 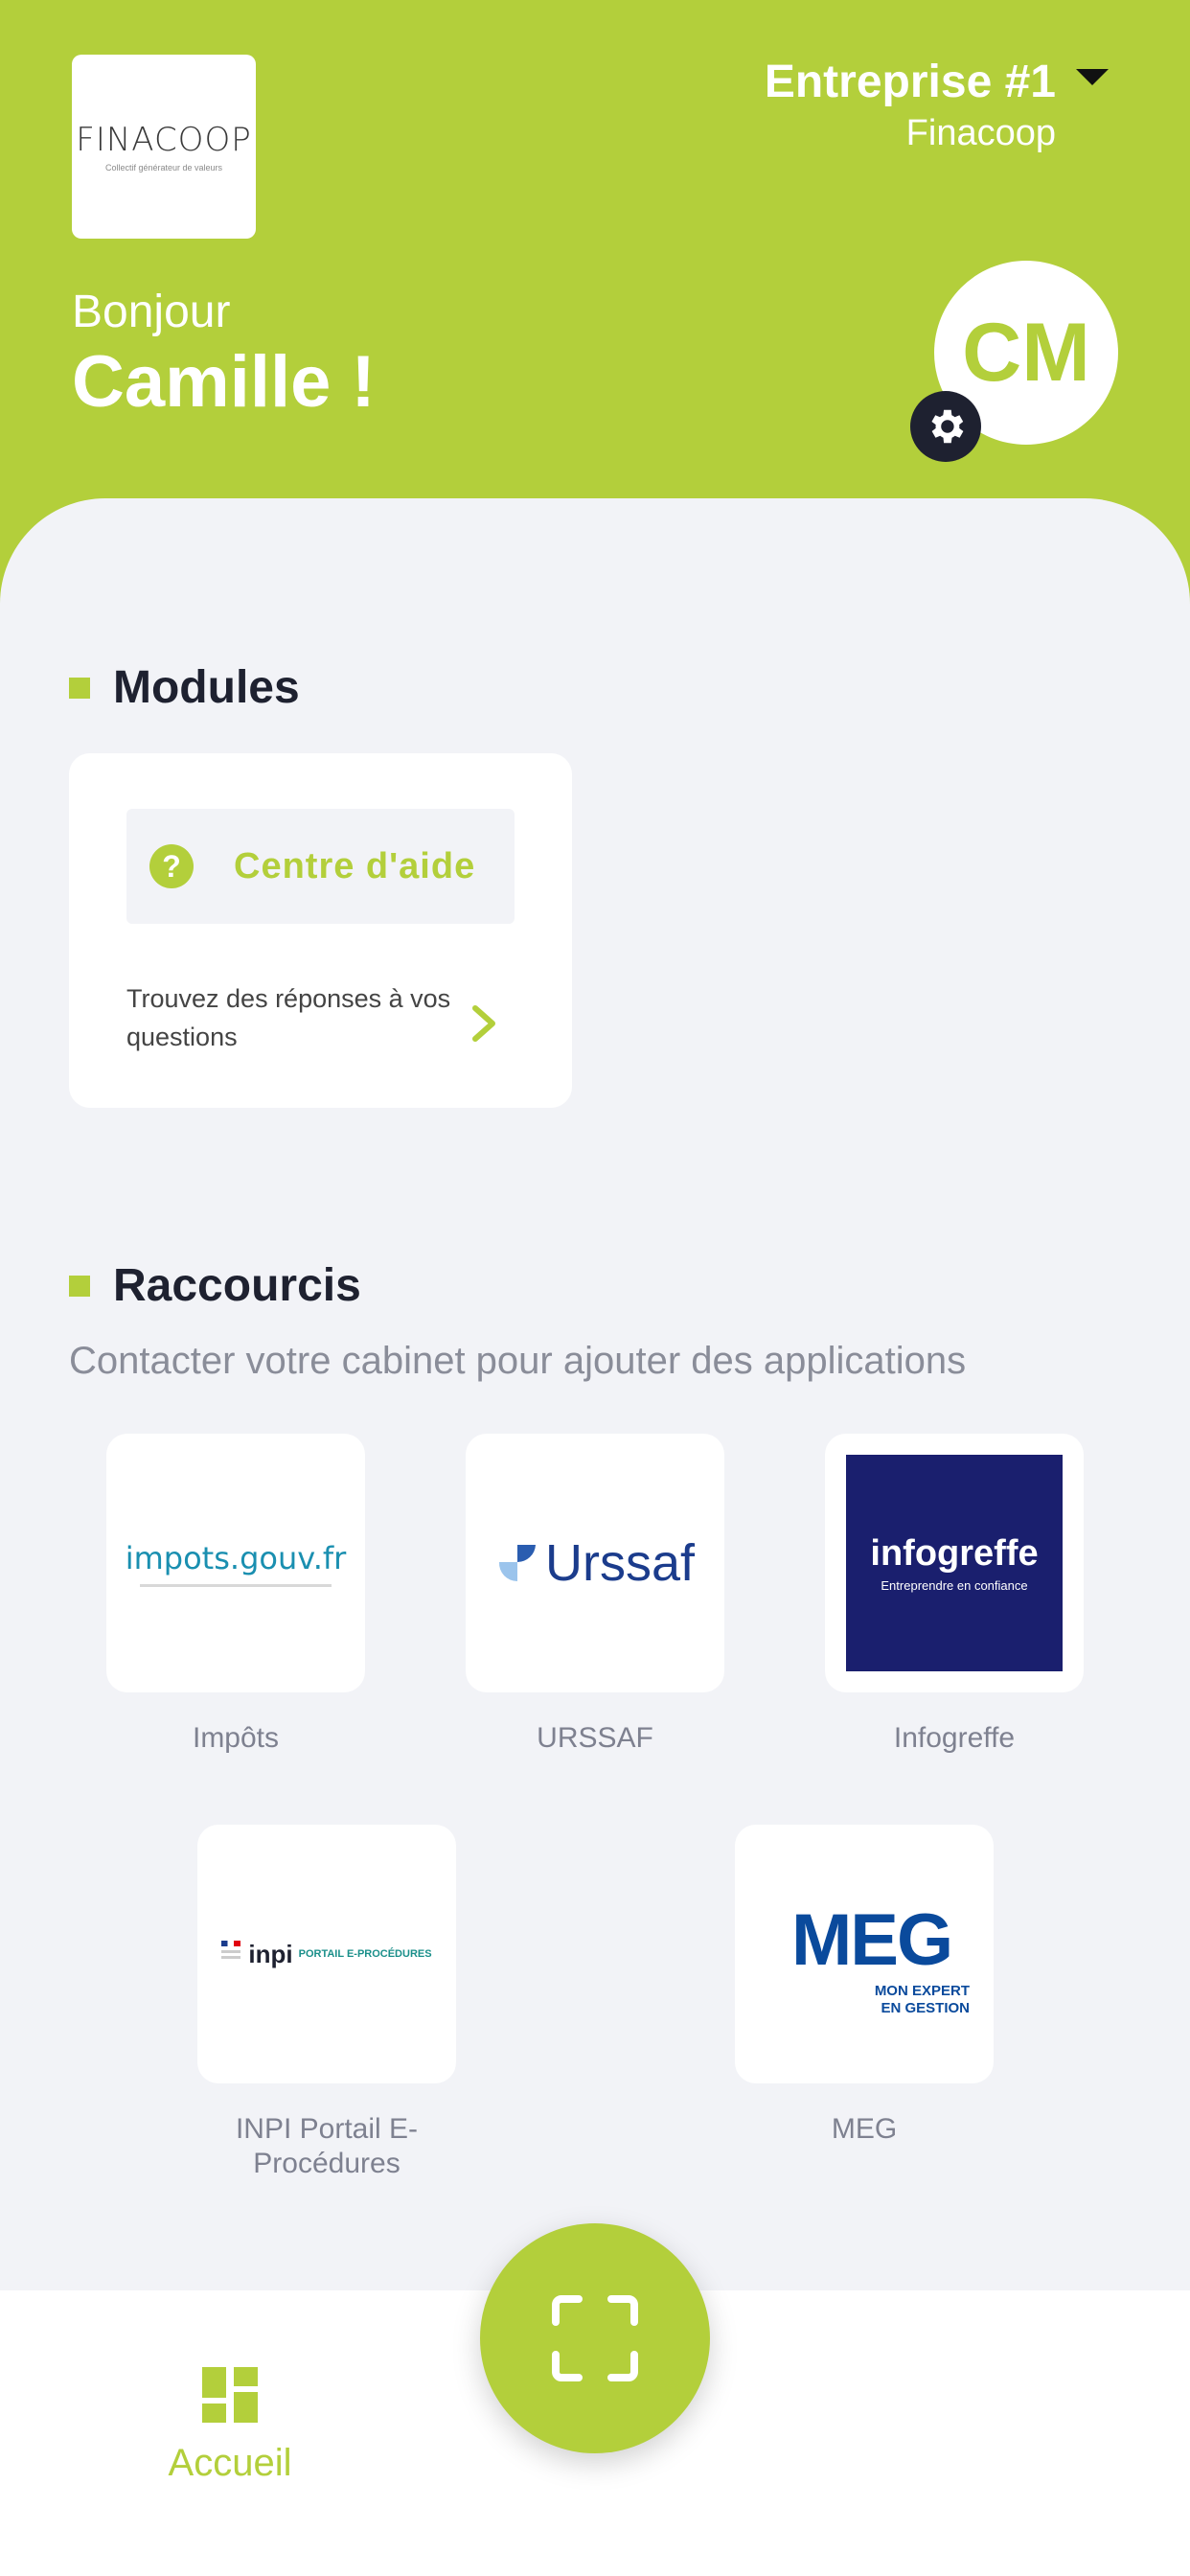 I want to click on shortcuts-heading: Raccourcis, so click(x=215, y=1285).